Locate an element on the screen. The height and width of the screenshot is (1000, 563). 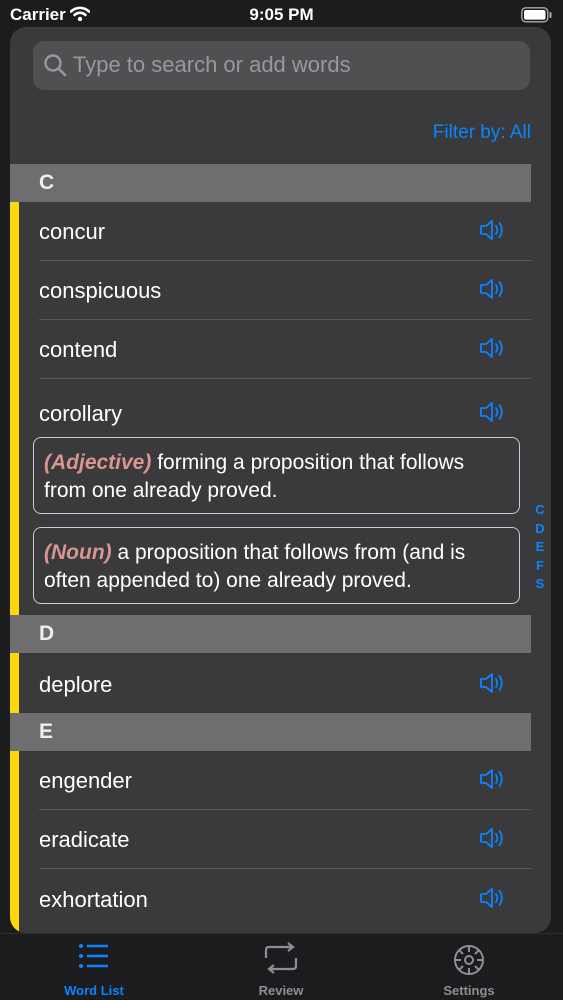
list-icon is located at coordinates (94, 961).